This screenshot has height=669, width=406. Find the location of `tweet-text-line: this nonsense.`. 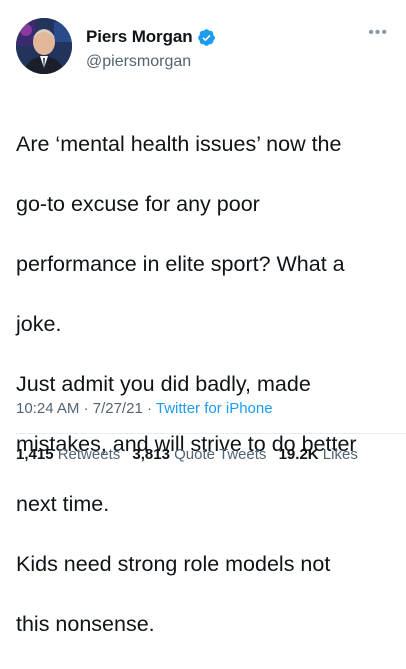

tweet-text-line: this nonsense. is located at coordinates (85, 624).